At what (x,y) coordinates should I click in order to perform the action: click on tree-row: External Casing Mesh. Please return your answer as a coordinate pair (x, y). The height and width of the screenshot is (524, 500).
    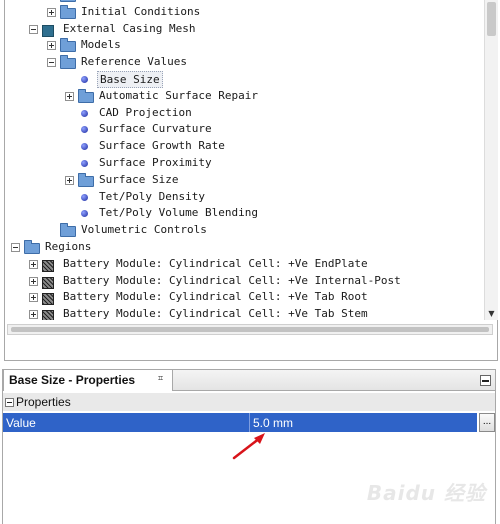
    Looking at the image, I should click on (244, 29).